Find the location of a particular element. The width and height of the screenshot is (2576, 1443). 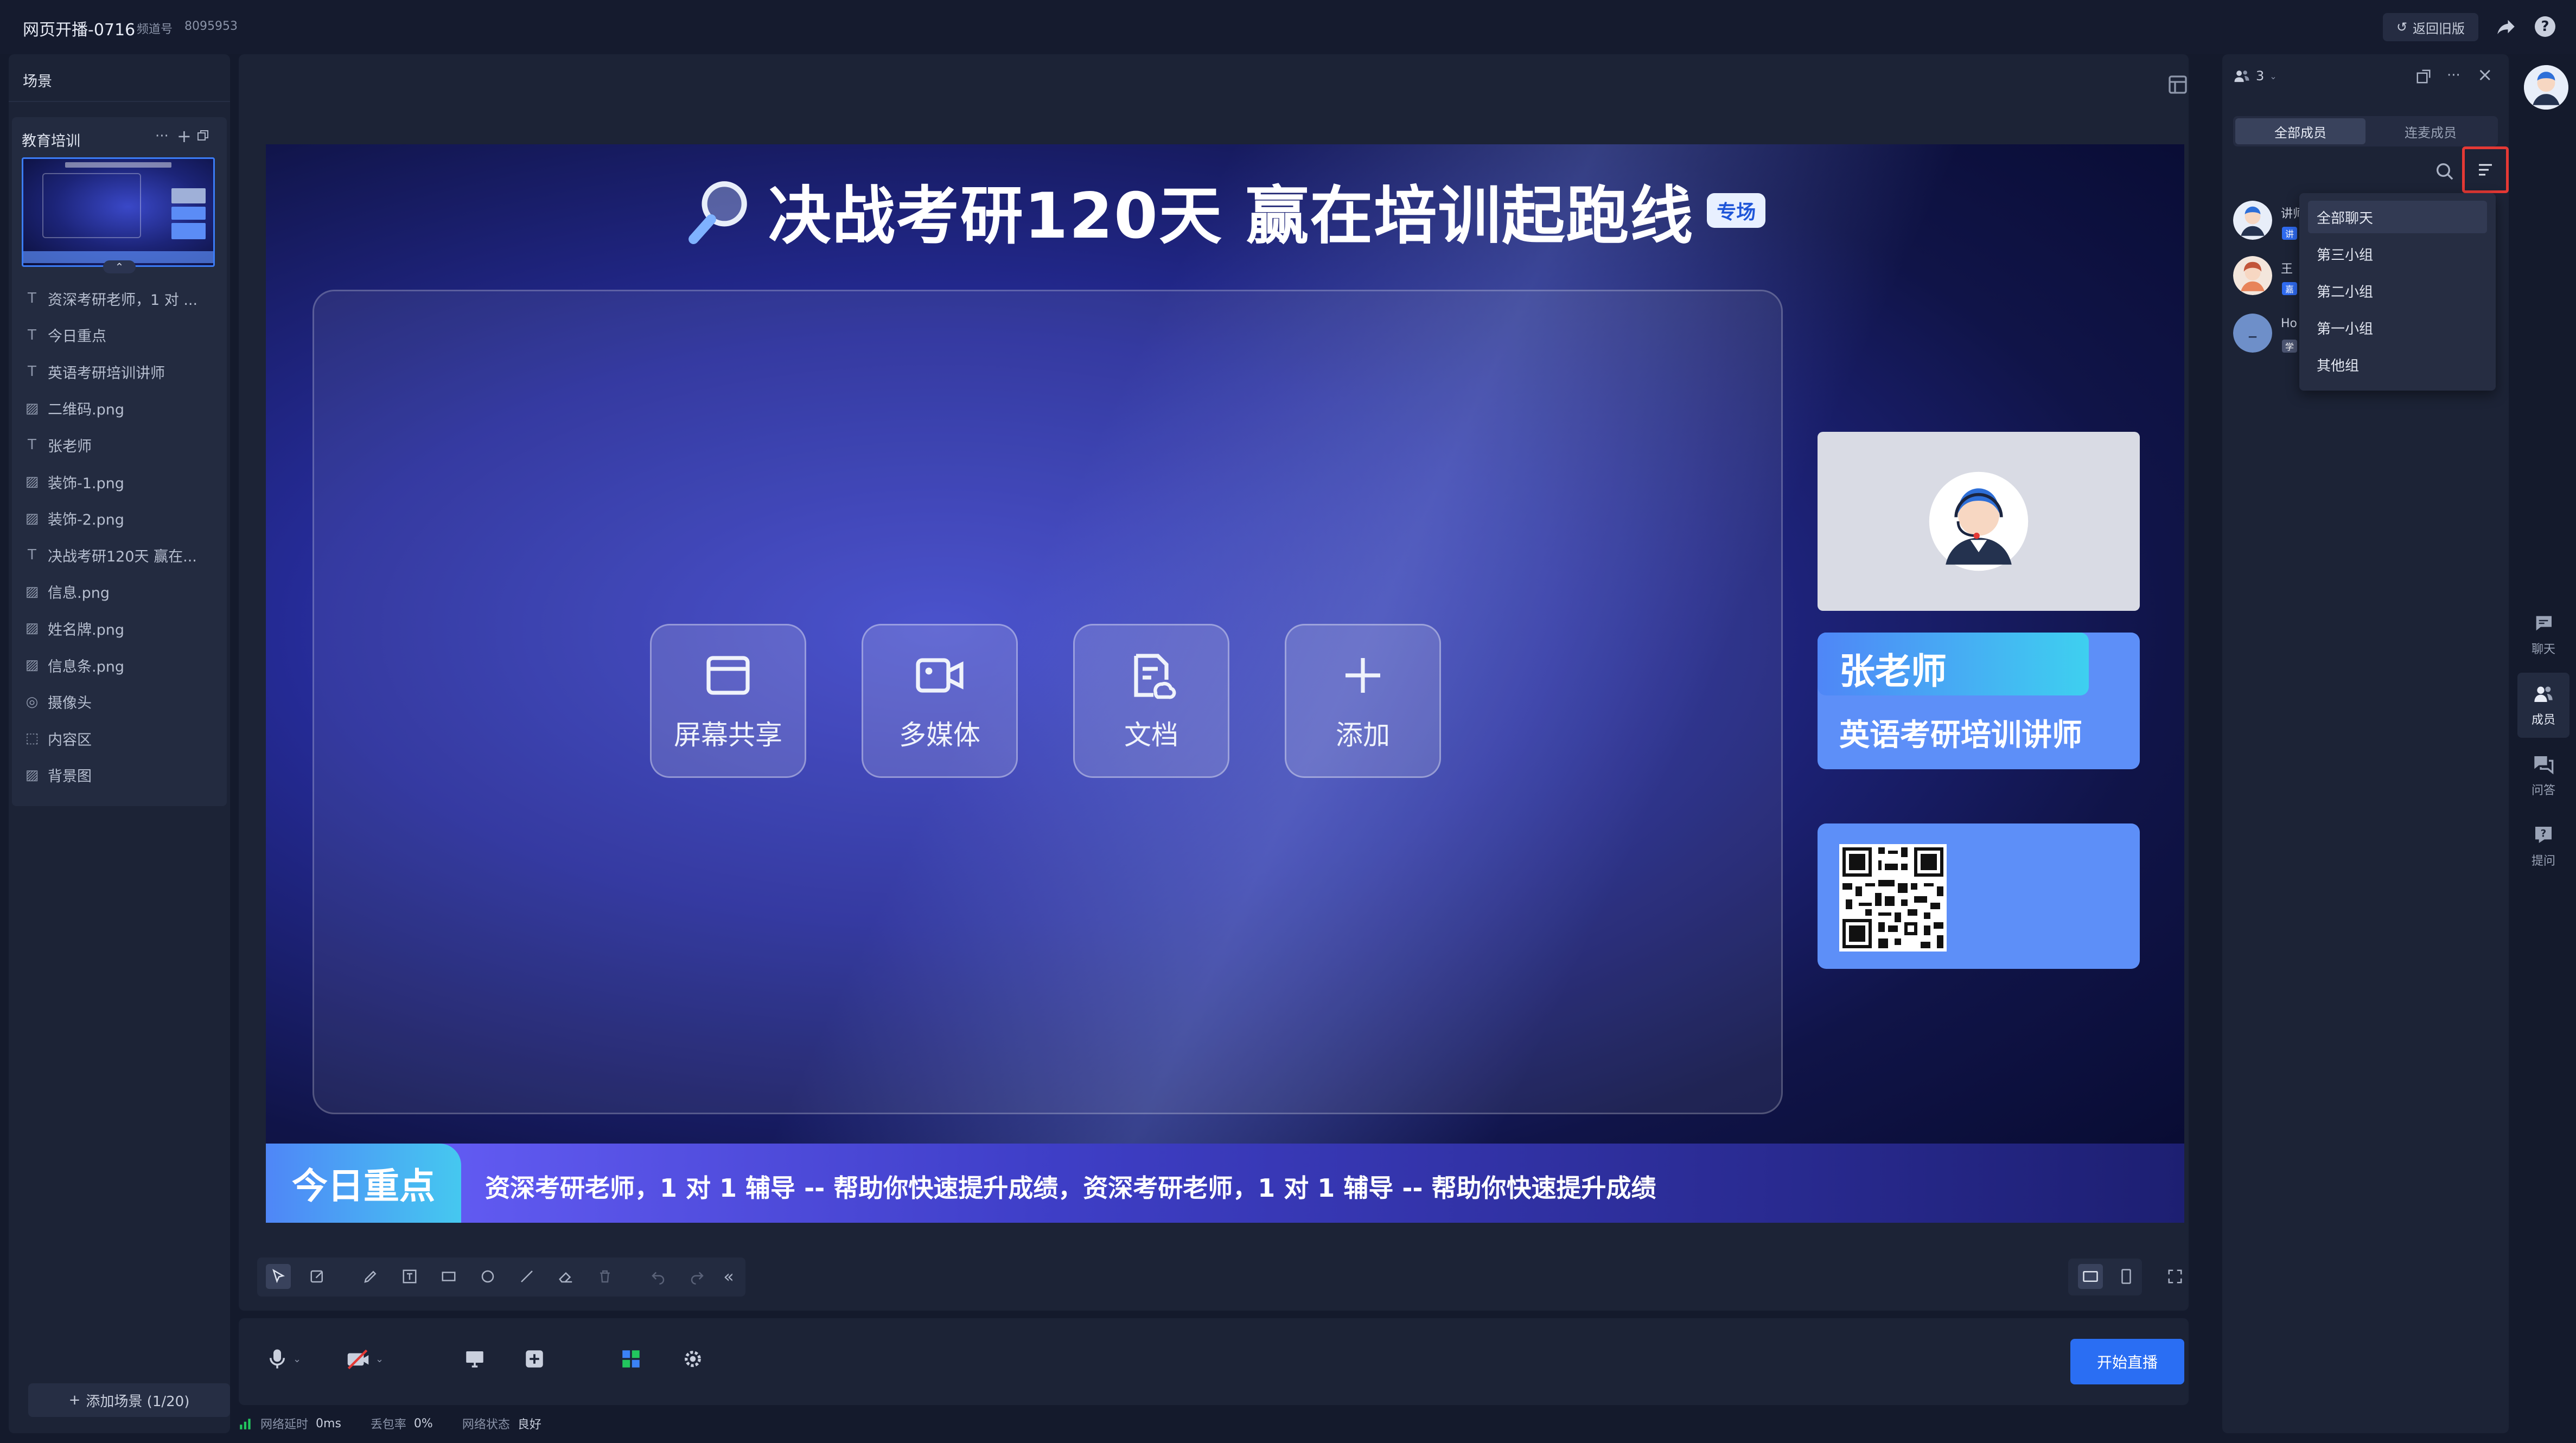

document-icon is located at coordinates (1155, 676).